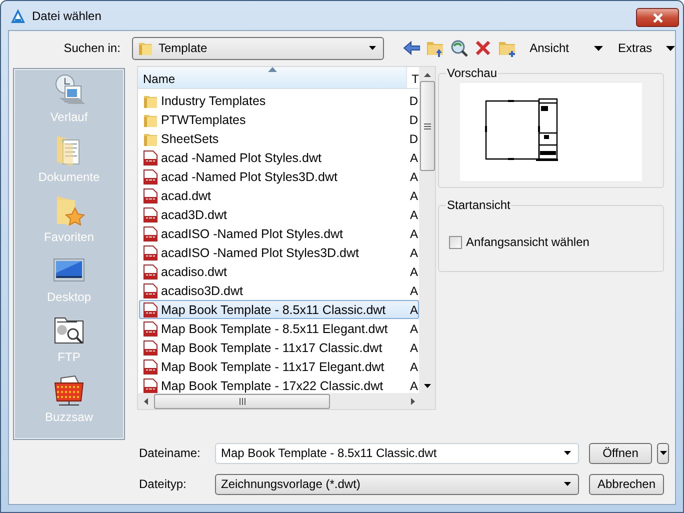  What do you see at coordinates (170, 453) in the screenshot?
I see `file-name-label: Dateiname:` at bounding box center [170, 453].